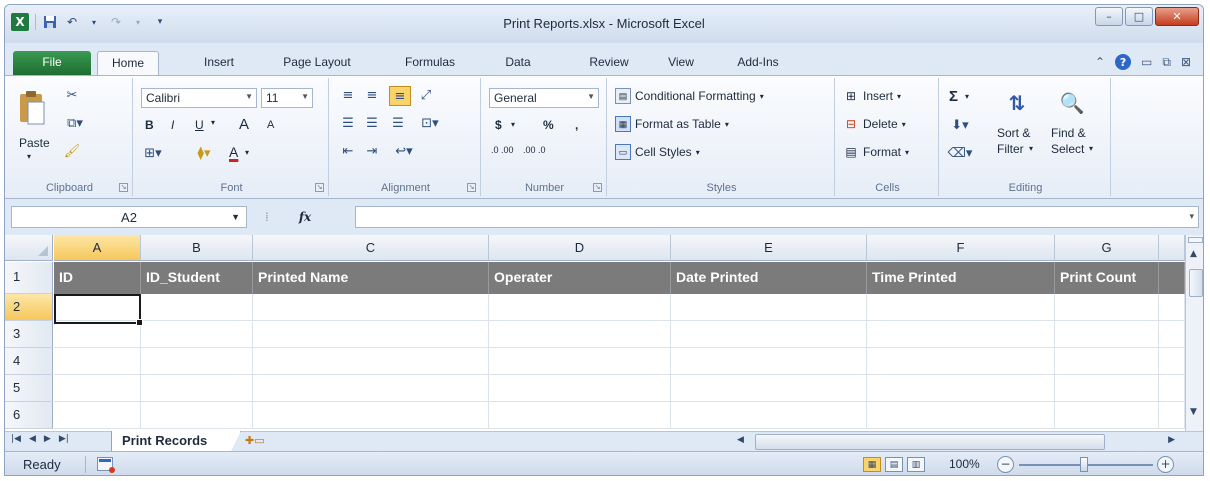 The height and width of the screenshot is (481, 1210). I want to click on currency-button: $, so click(498, 125).